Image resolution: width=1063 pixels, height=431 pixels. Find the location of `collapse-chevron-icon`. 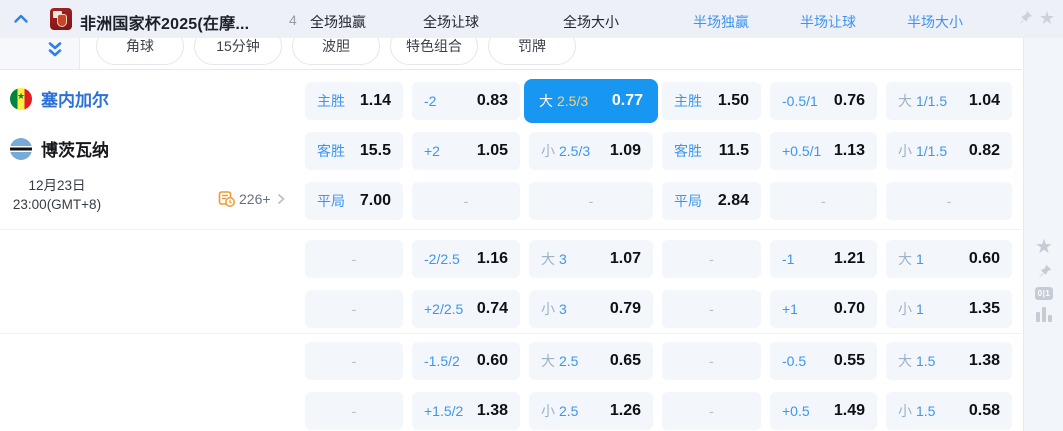

collapse-chevron-icon is located at coordinates (21, 19).